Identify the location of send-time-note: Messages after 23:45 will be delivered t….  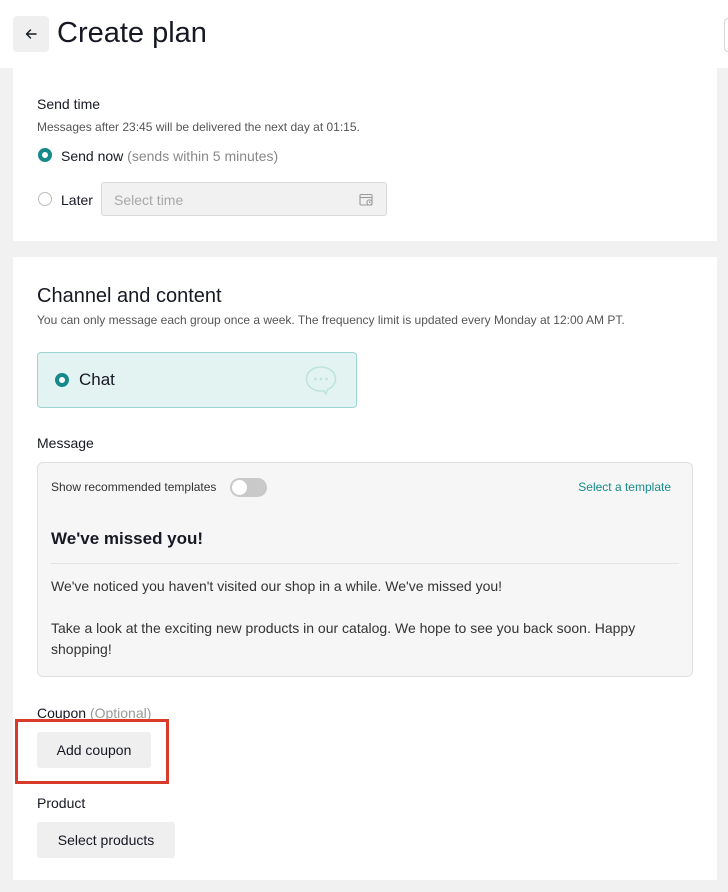
(198, 127).